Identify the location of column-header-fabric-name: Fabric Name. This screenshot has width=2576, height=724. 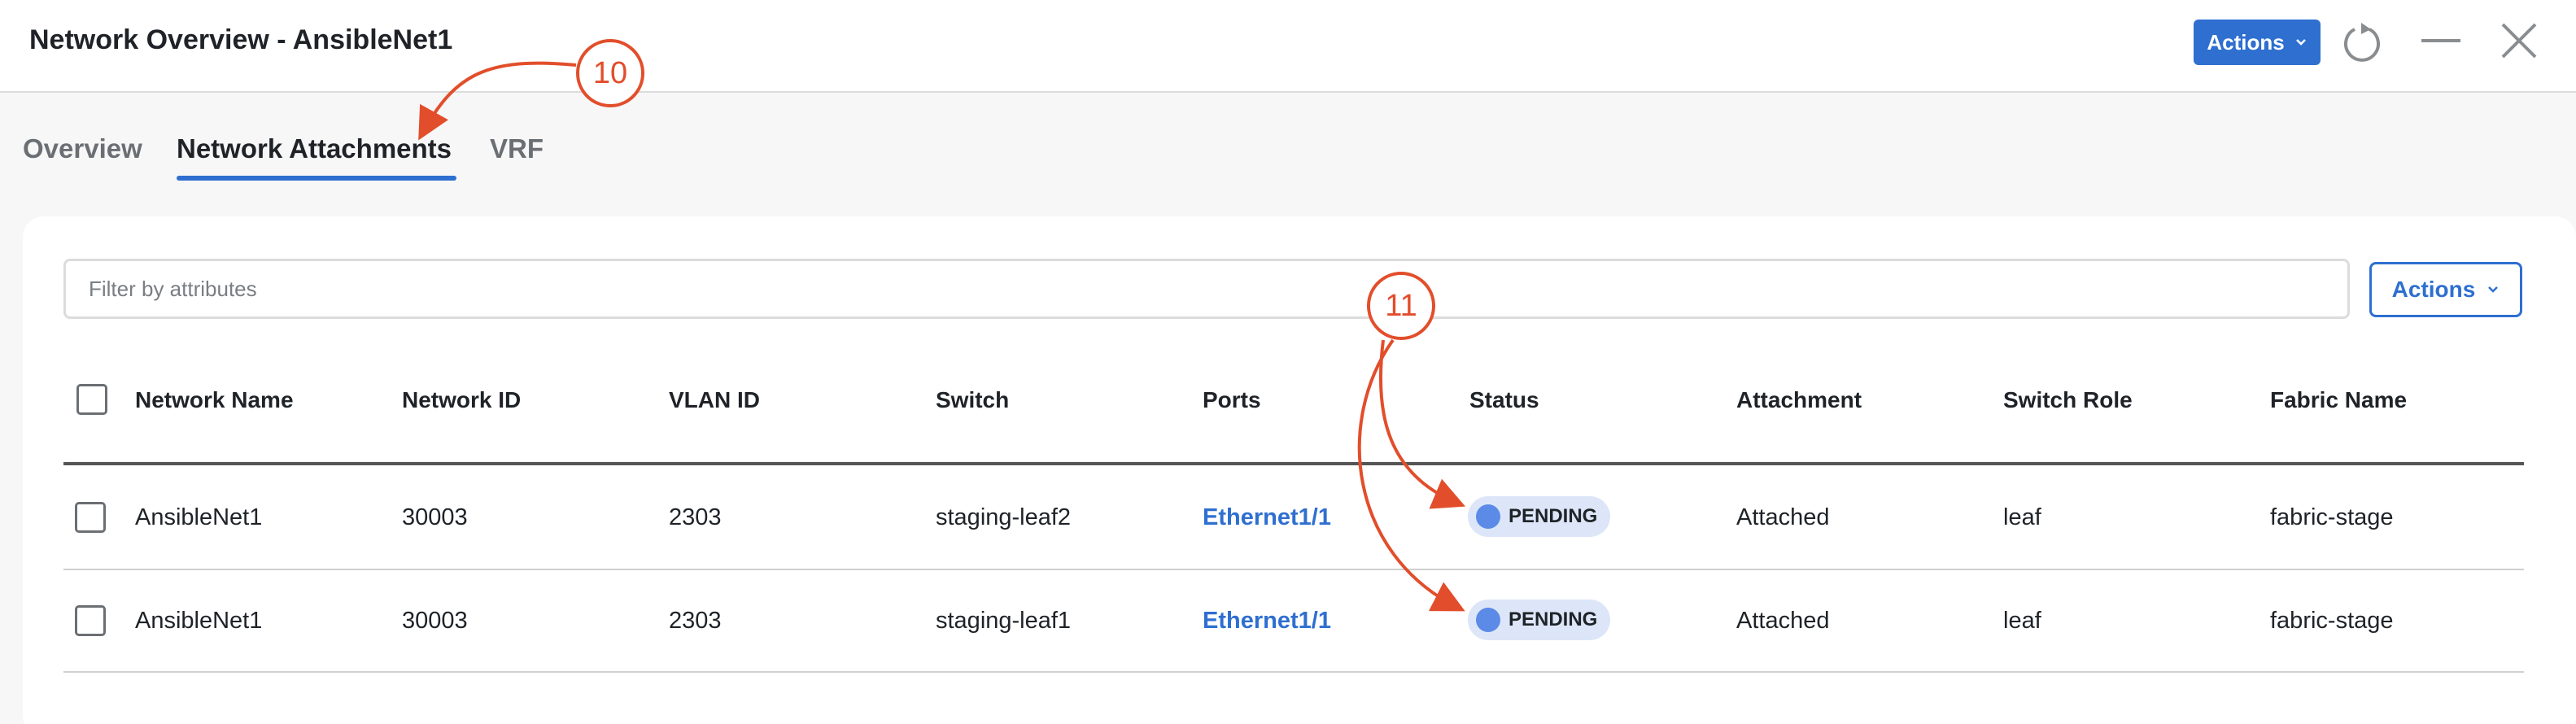
(2338, 400).